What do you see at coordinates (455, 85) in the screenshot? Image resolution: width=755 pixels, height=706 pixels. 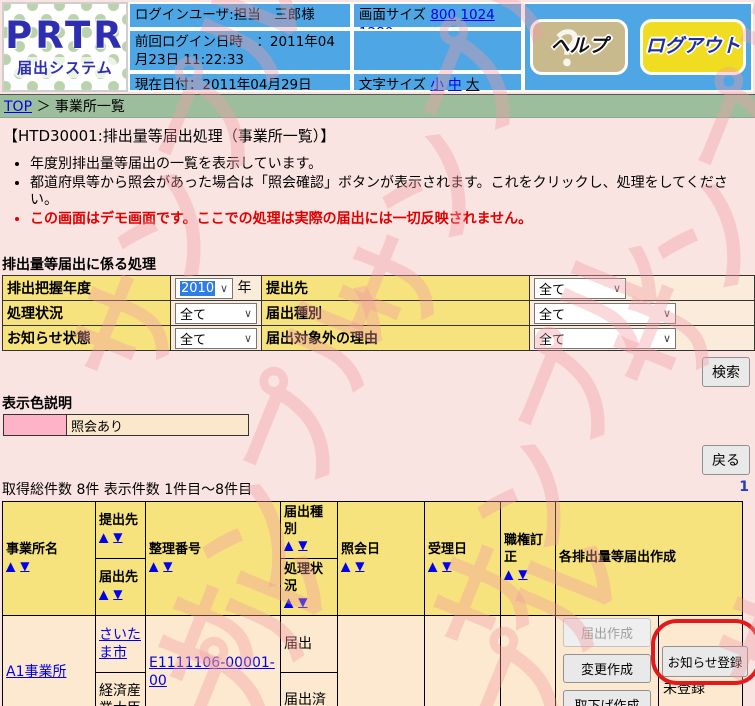 I see `font-size-link-medium: 中` at bounding box center [455, 85].